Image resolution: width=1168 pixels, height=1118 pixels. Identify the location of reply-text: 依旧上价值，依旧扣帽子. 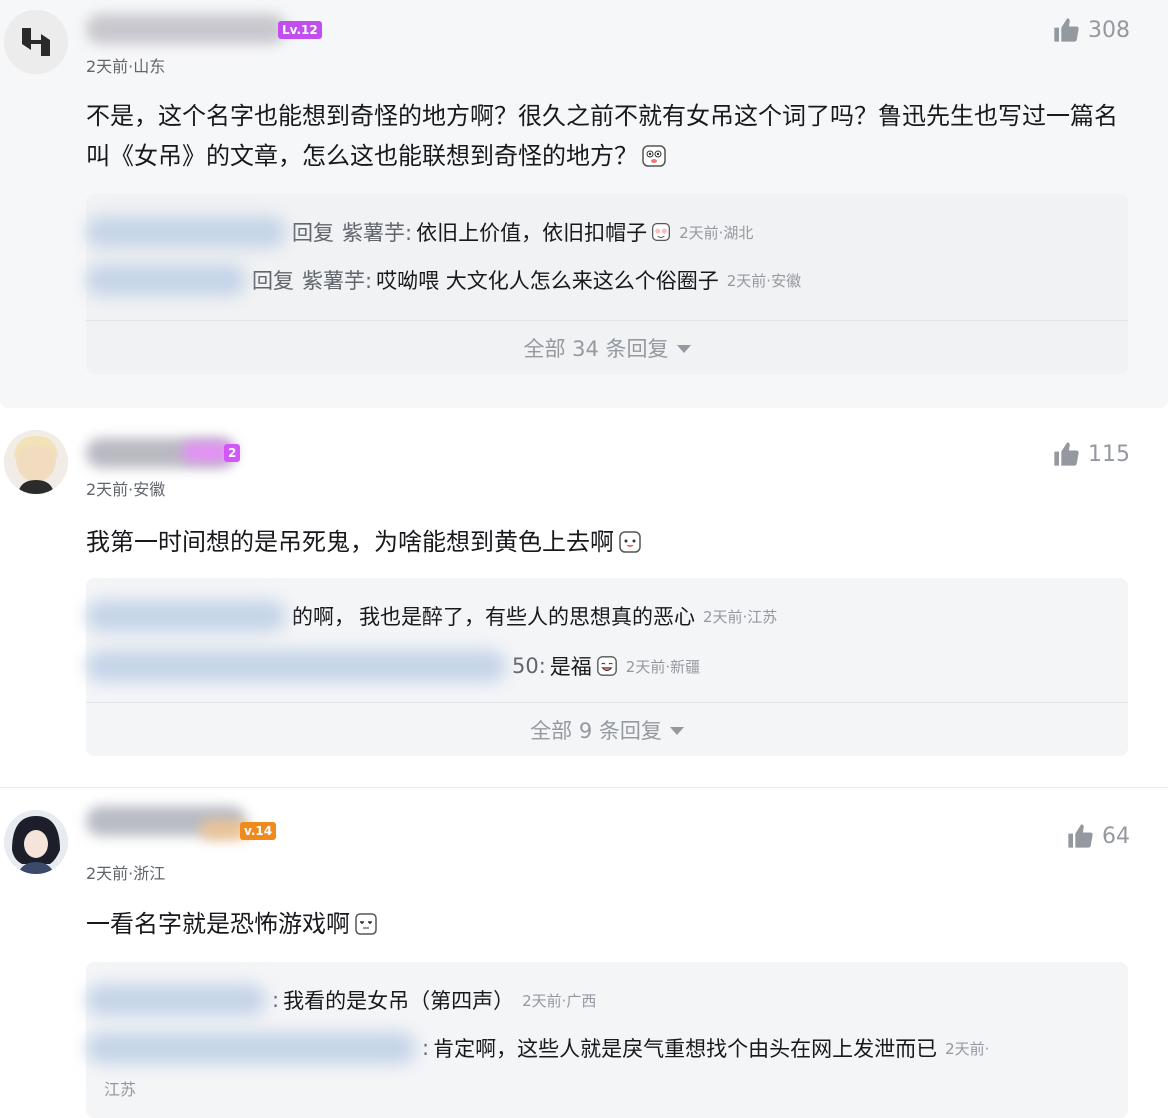
(532, 233).